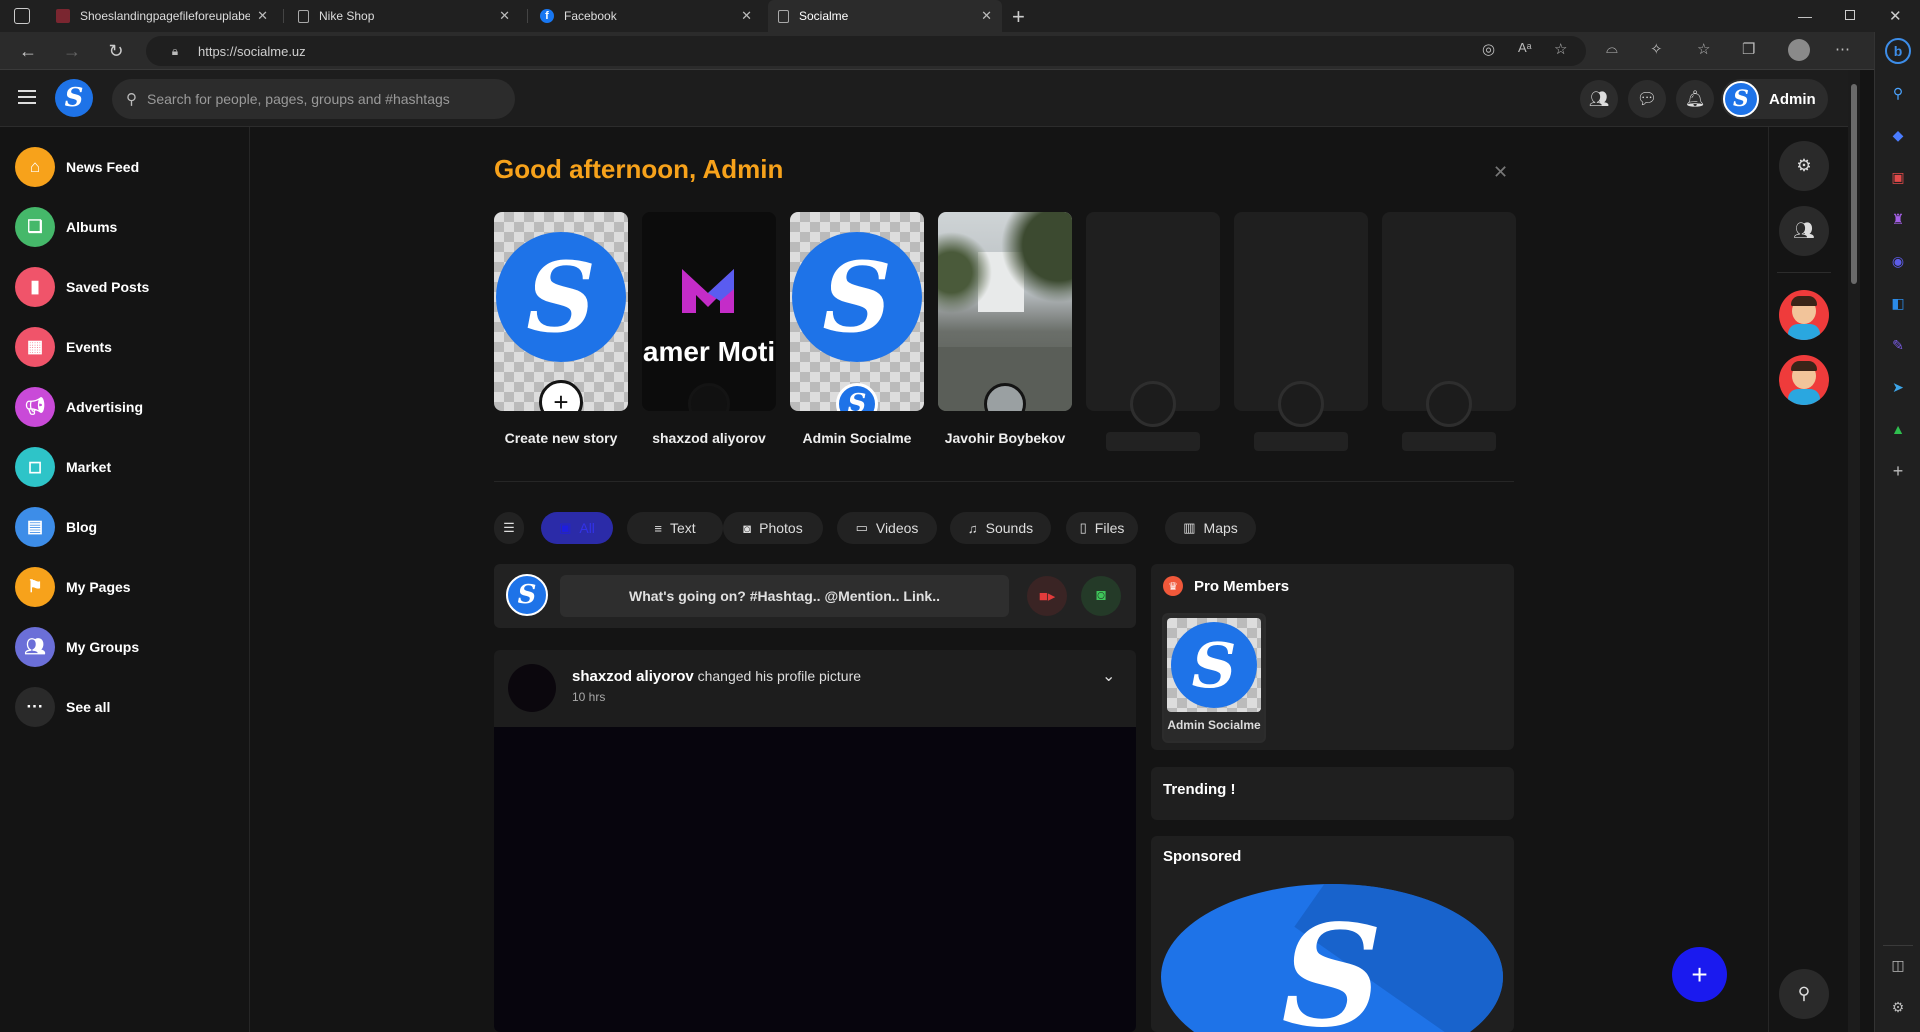 Image resolution: width=1920 pixels, height=1032 pixels. I want to click on hamburger-menu-icon, so click(27, 97).